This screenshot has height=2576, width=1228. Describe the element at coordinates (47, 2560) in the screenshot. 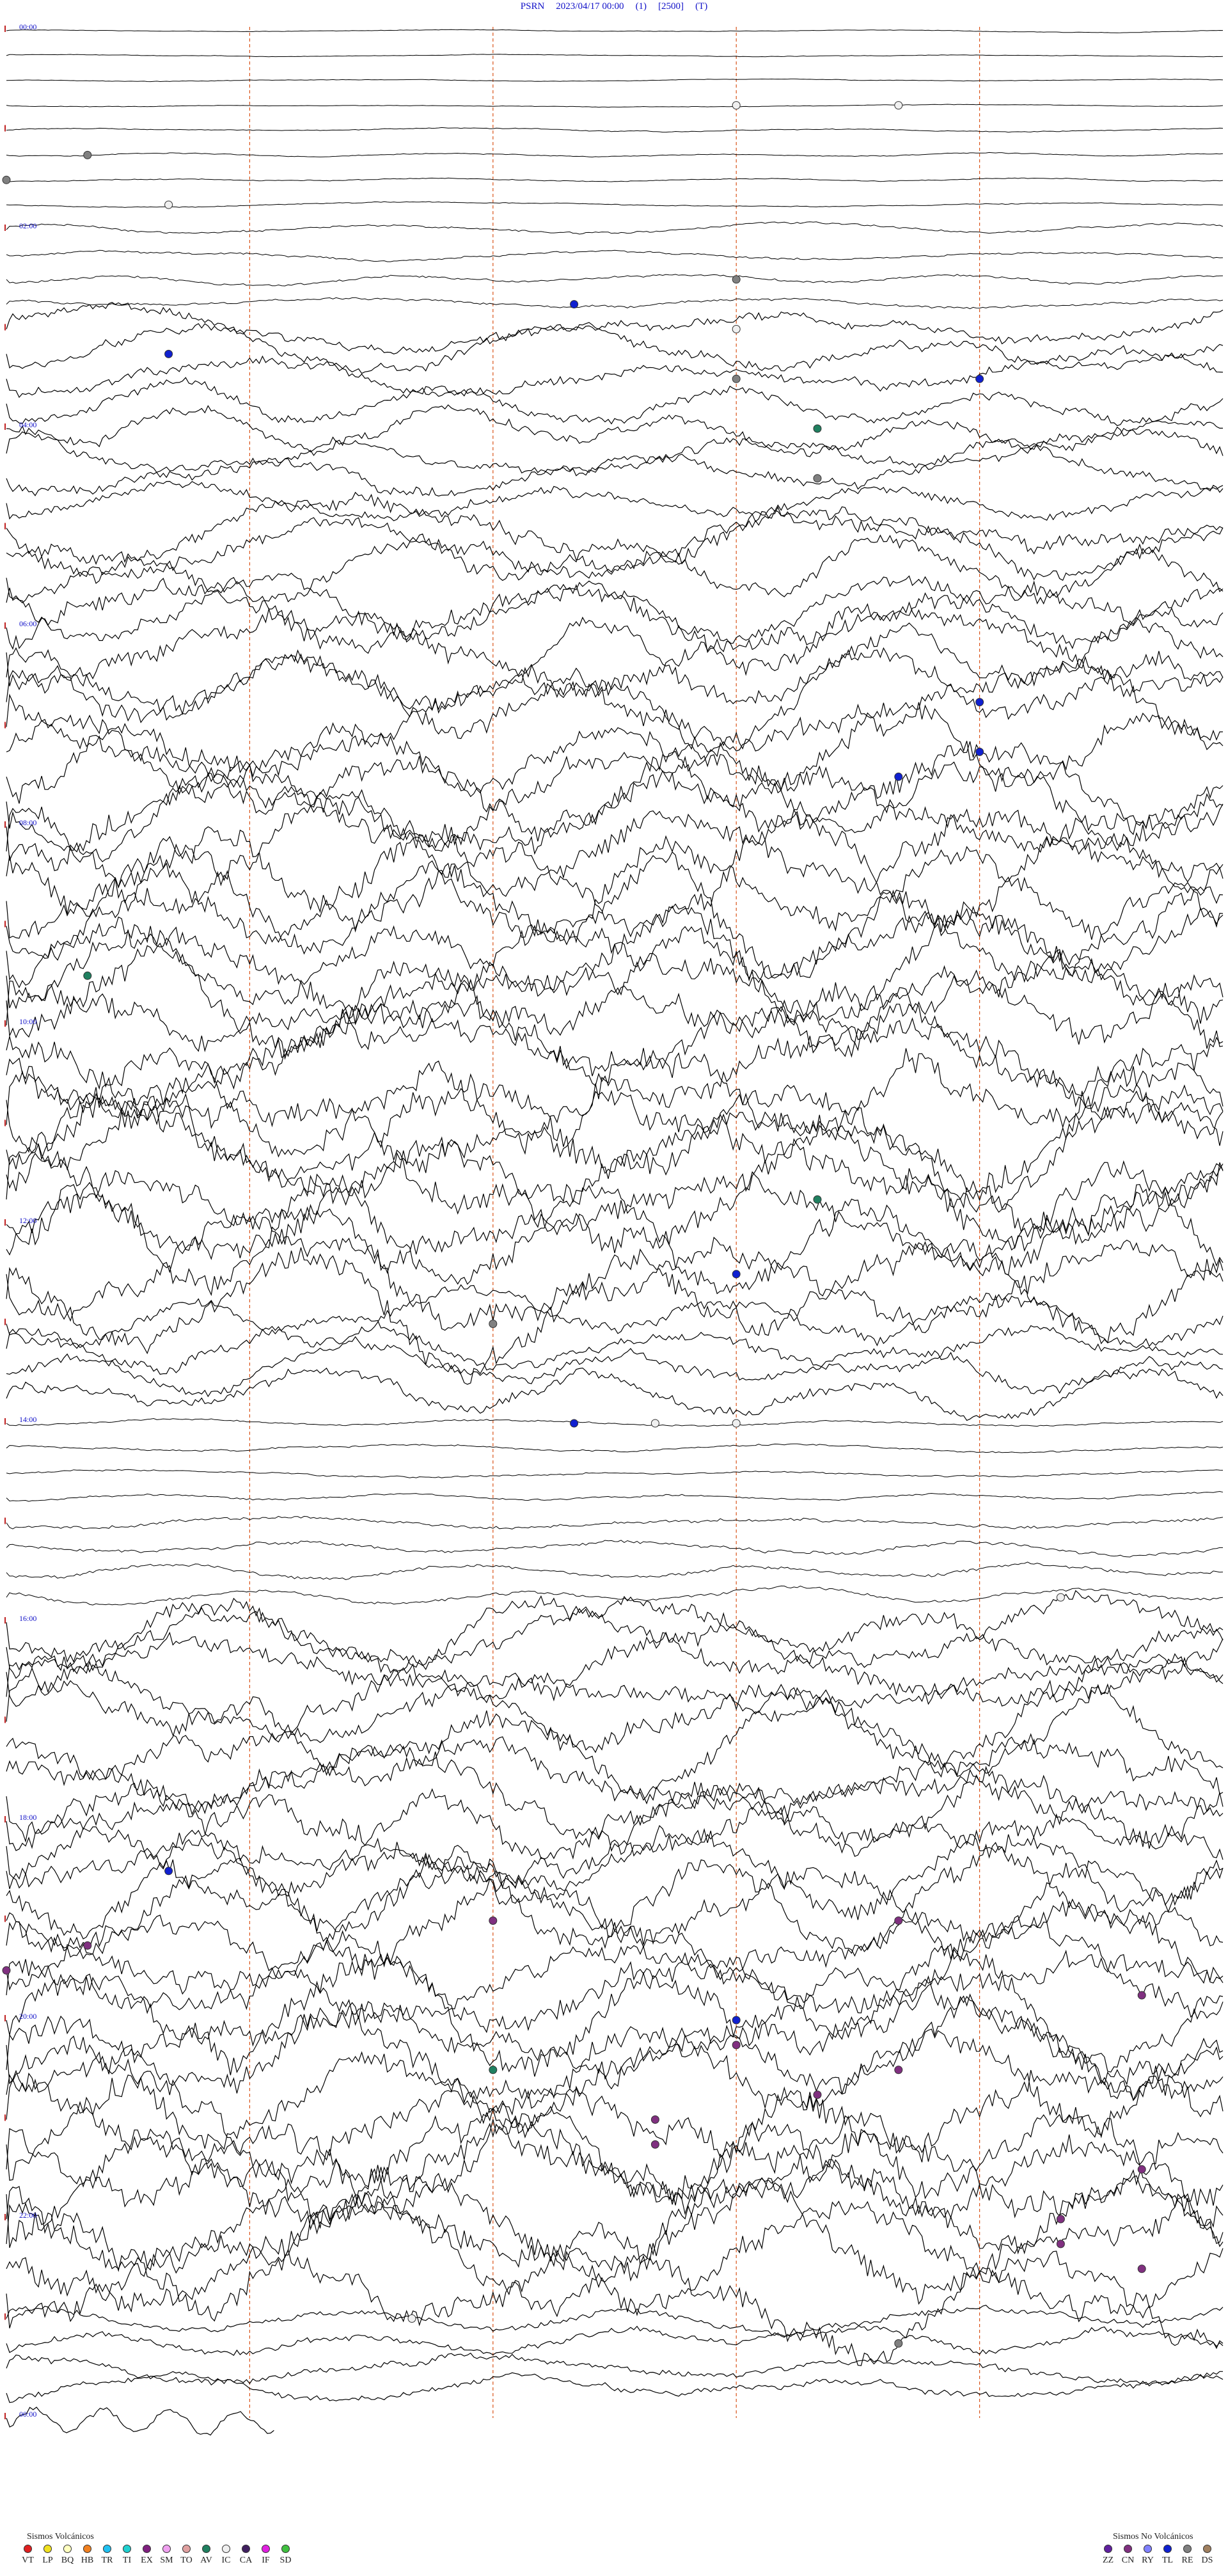

I see `legend-code: LP` at that location.